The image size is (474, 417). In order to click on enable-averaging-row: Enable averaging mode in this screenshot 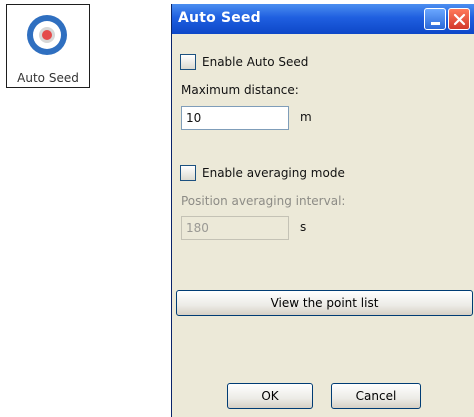, I will do `click(262, 173)`.